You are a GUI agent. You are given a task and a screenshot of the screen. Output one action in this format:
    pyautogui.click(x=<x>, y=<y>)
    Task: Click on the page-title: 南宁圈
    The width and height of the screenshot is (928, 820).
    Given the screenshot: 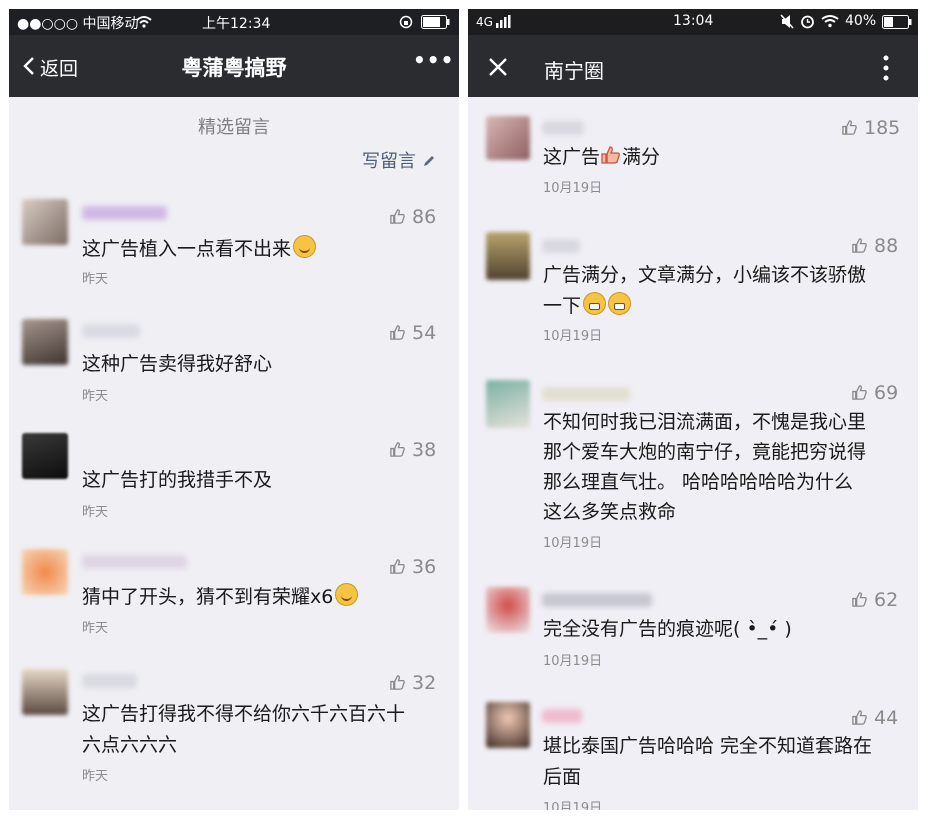 What is the action you would take?
    pyautogui.click(x=574, y=71)
    